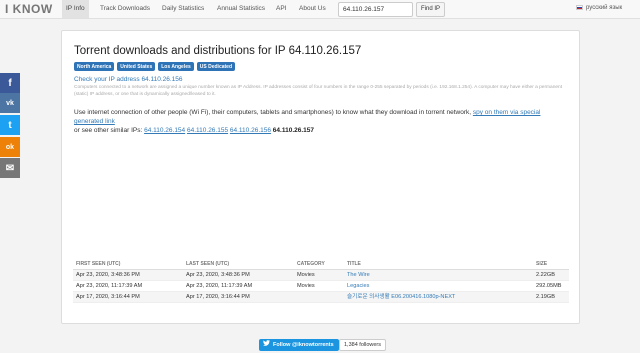 This screenshot has height=353, width=640. I want to click on russian-flag-icon, so click(579, 7).